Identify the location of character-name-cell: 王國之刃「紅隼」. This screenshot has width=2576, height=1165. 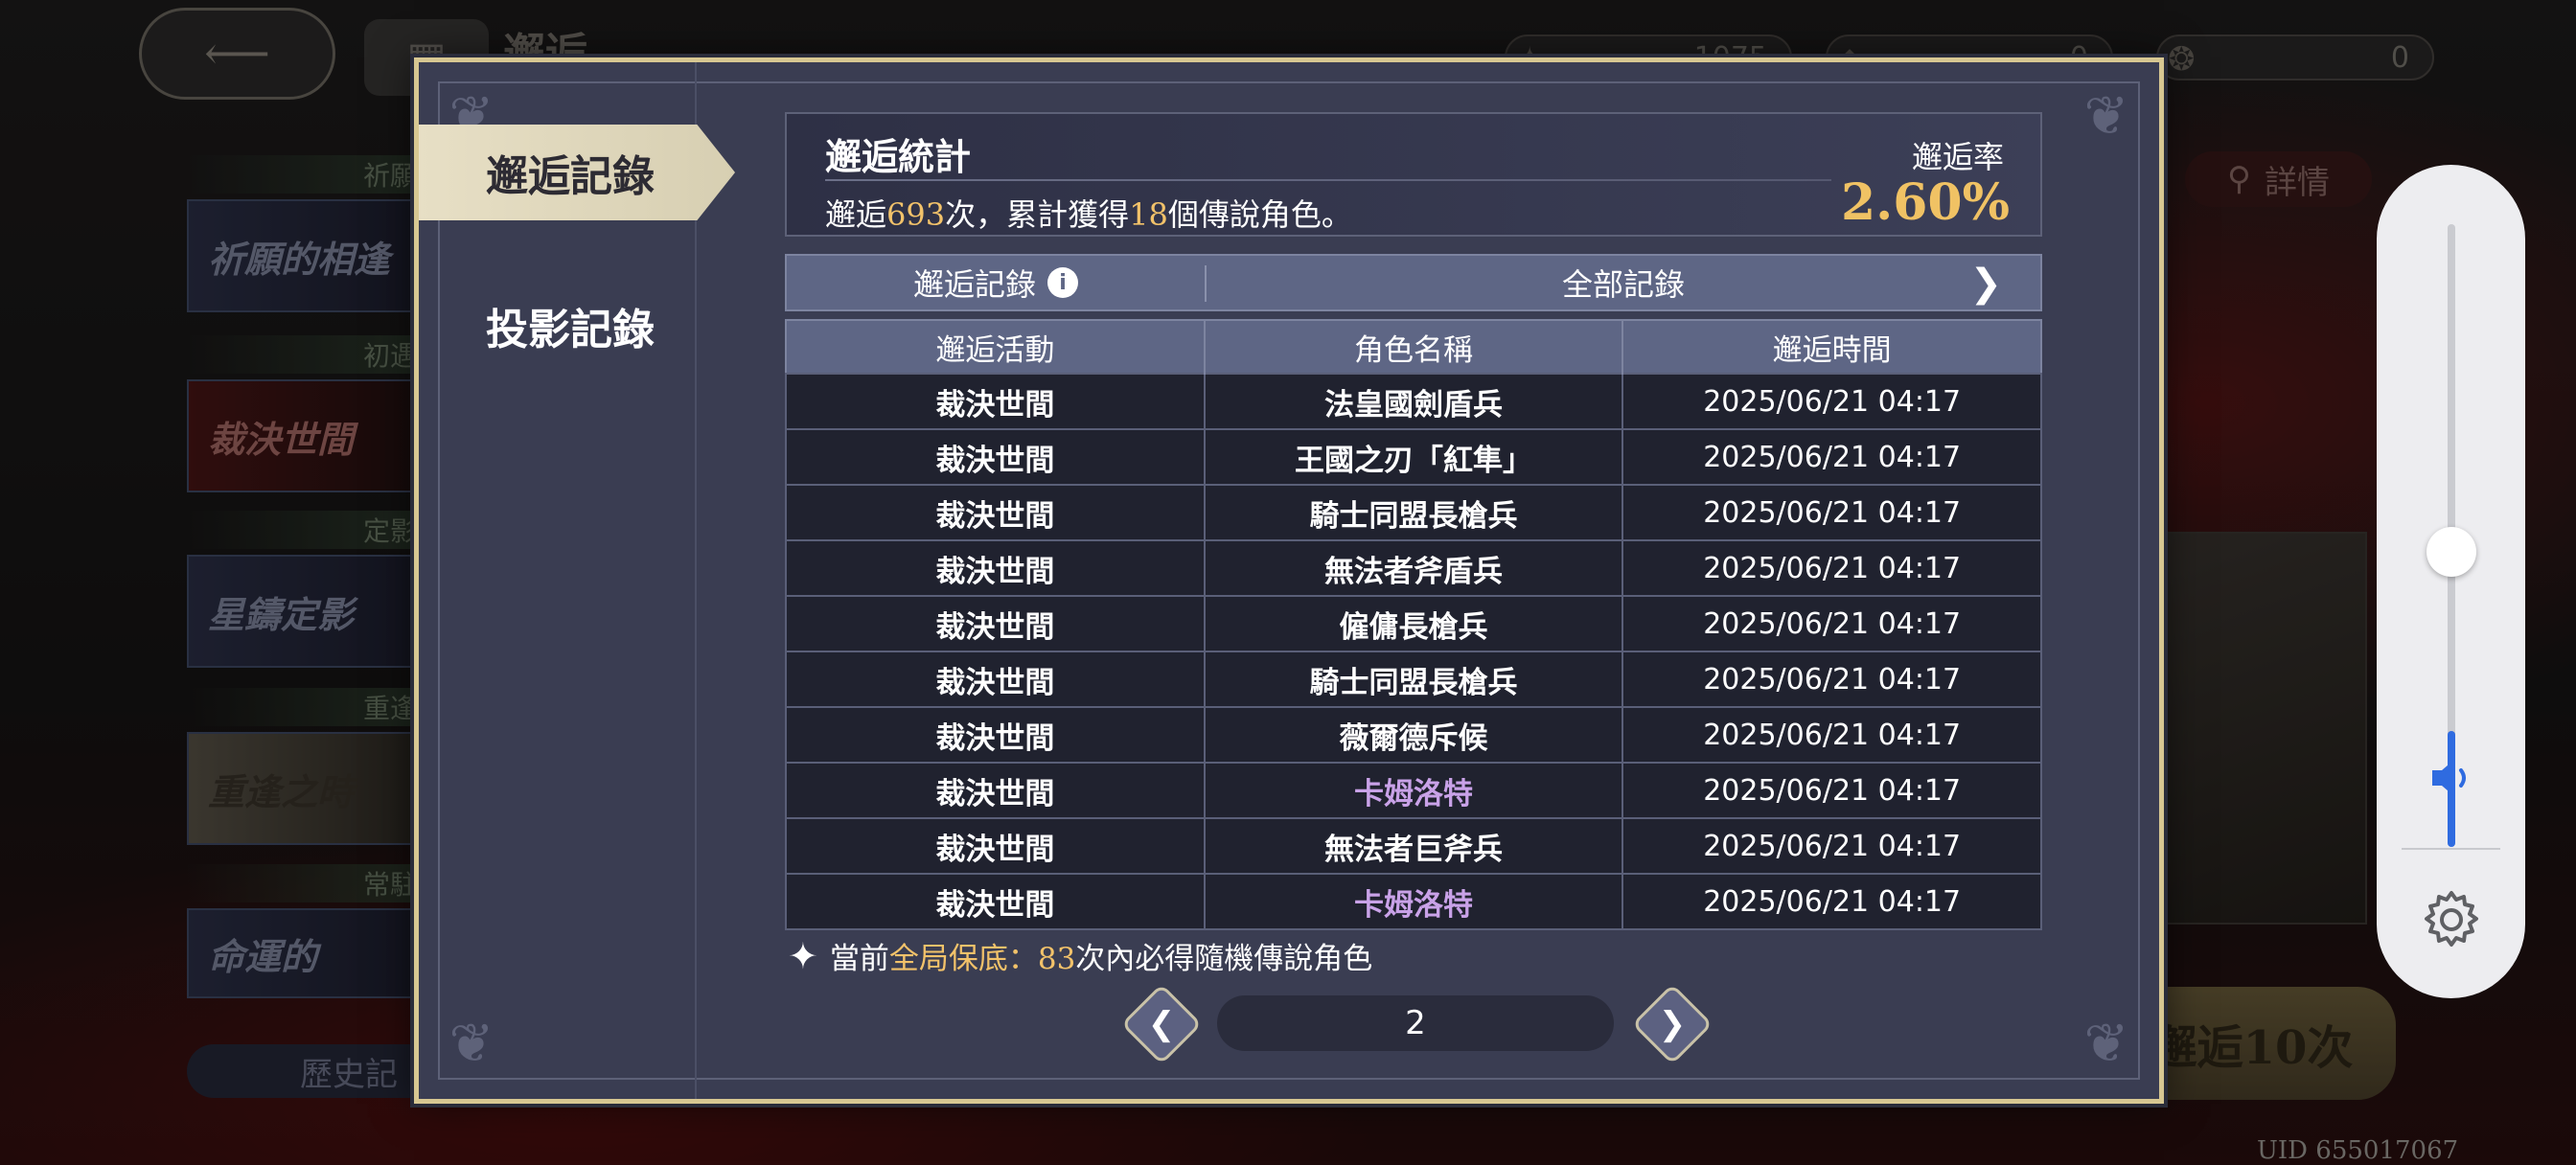
(1413, 457).